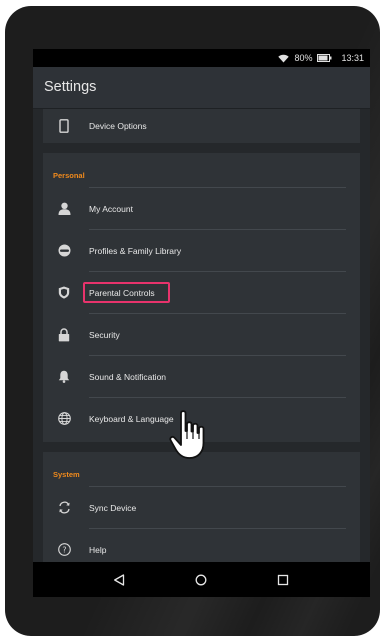  I want to click on settings-item-label: Keyboard & Language, so click(131, 418).